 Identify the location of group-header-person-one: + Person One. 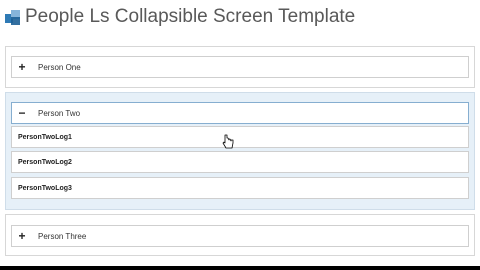
(240, 67).